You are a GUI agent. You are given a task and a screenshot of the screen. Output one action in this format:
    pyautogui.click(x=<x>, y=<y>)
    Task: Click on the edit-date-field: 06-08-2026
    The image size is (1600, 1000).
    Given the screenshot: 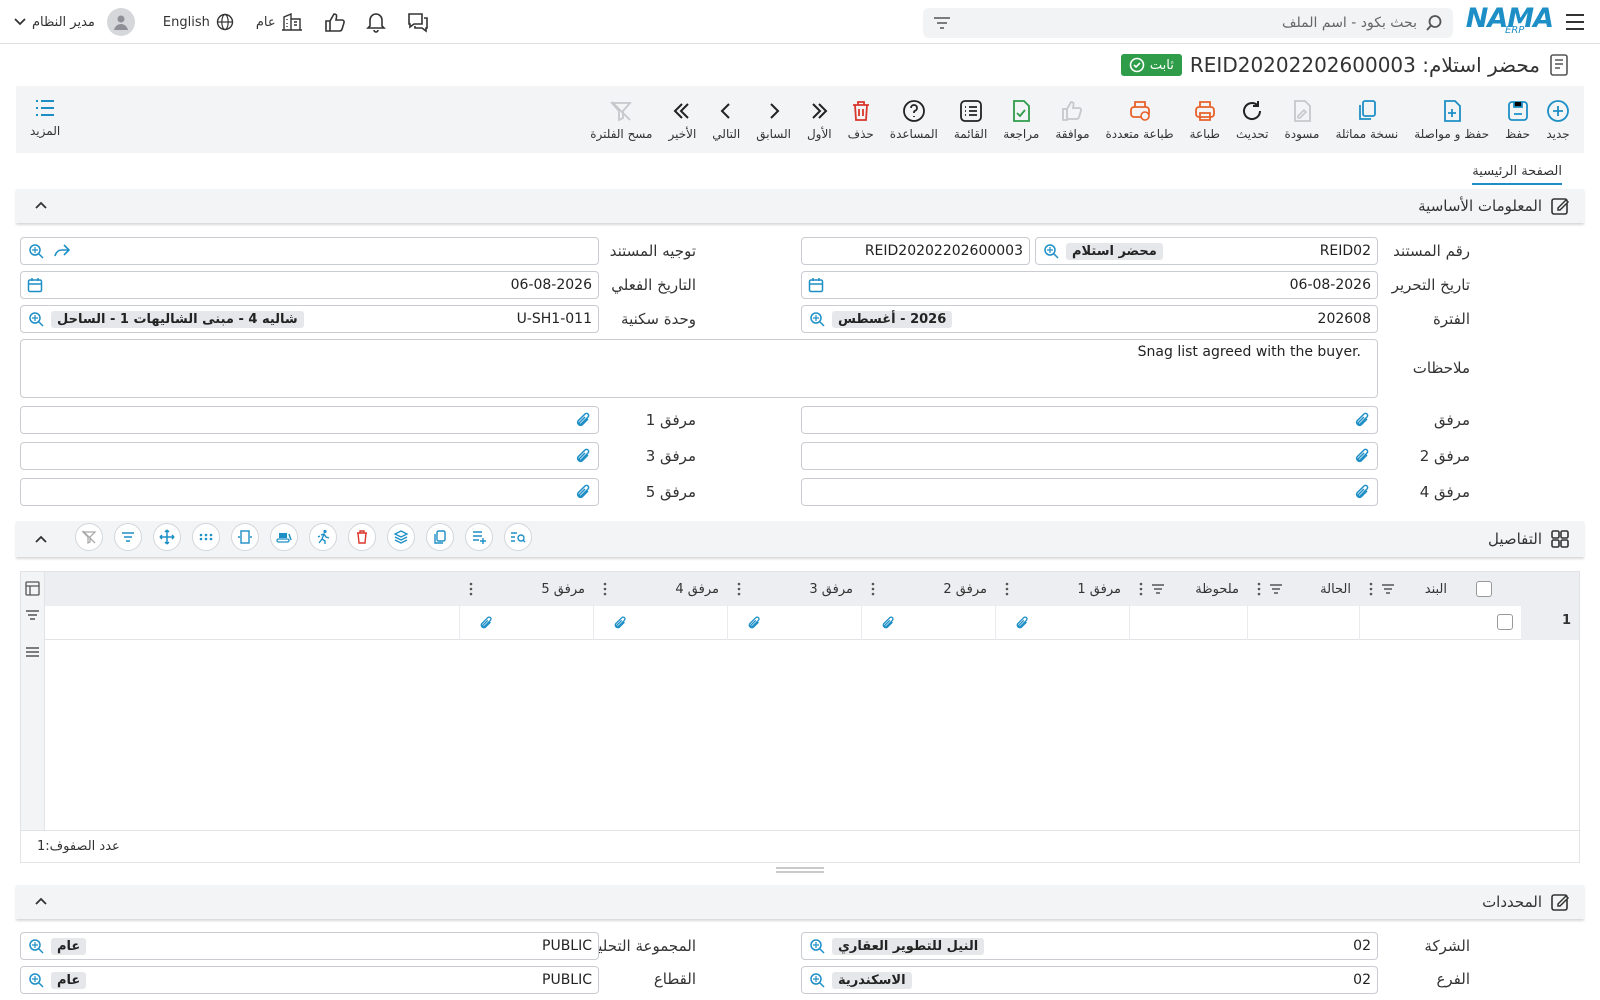 What is the action you would take?
    pyautogui.click(x=1089, y=285)
    